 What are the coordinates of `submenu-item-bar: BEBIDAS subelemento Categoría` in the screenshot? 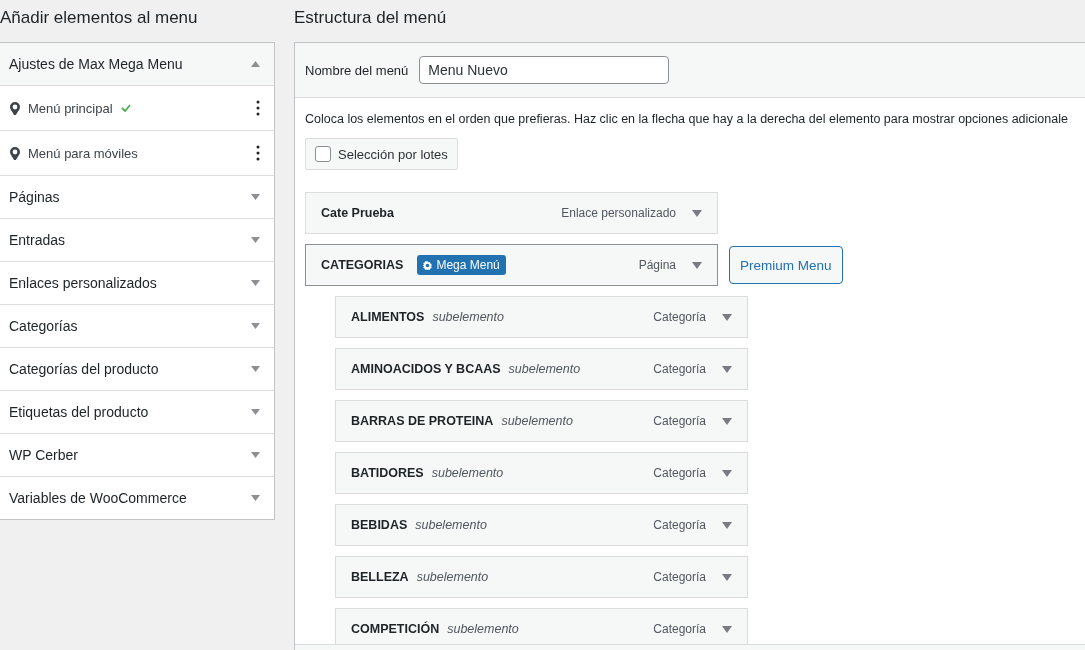 It's located at (541, 525).